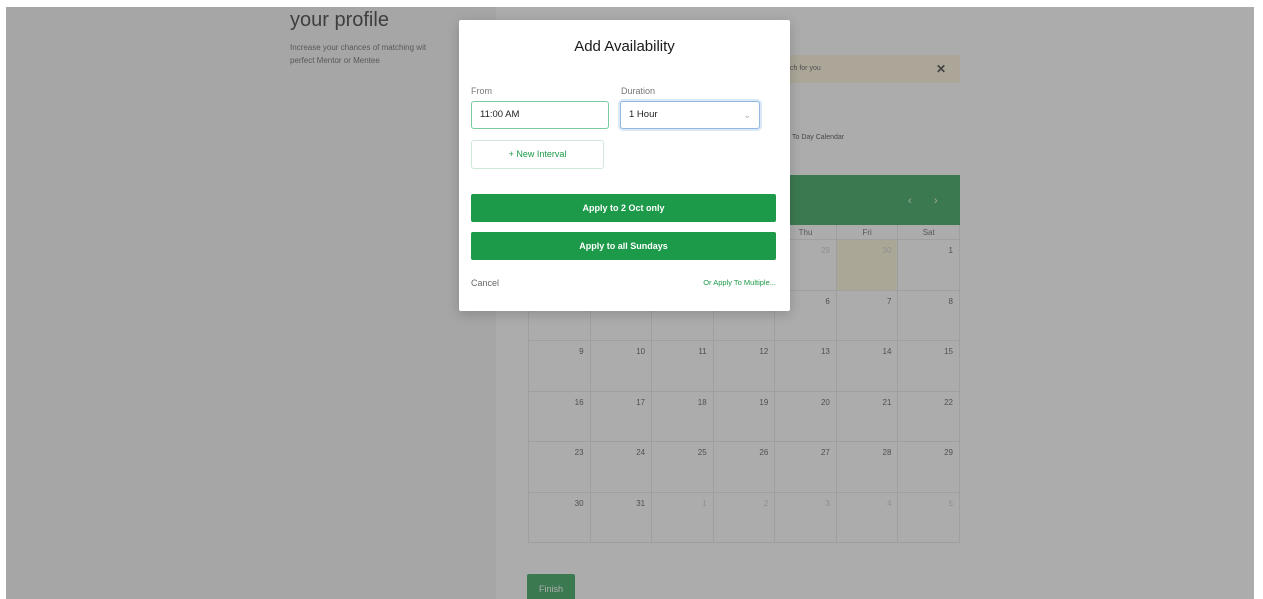 This screenshot has height=599, width=1263. Describe the element at coordinates (624, 46) in the screenshot. I see `modal-title: Add Availability` at that location.